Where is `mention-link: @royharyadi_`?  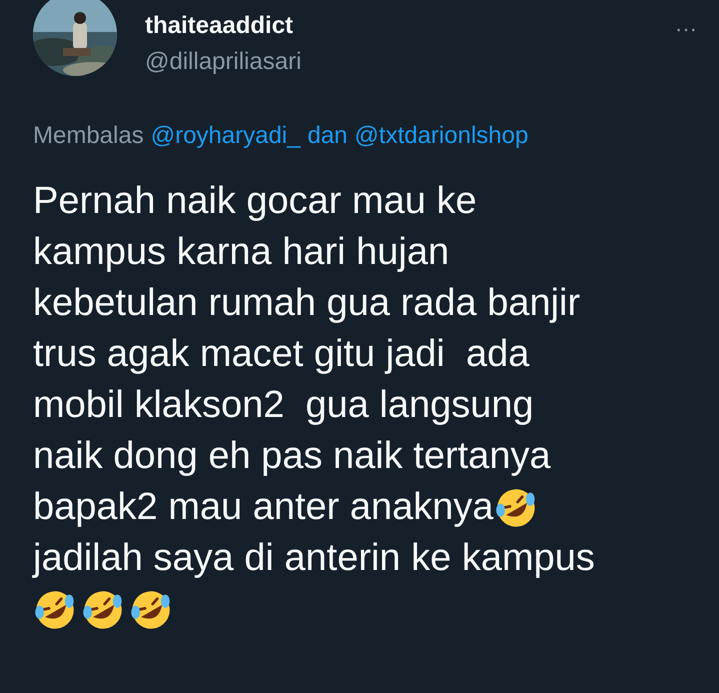 mention-link: @royharyadi_ is located at coordinates (225, 136).